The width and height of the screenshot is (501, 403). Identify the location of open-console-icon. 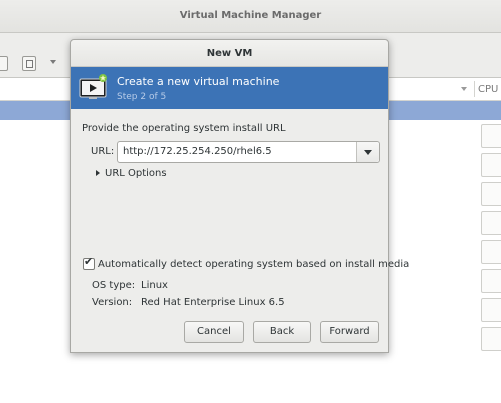
(29, 63).